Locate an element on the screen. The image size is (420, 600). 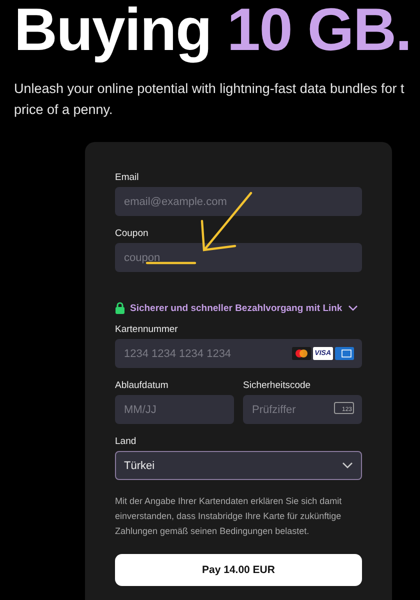
subtitle: Unleash your online potential with lightning-fast data bundles for t price of a penny. is located at coordinates (210, 99).